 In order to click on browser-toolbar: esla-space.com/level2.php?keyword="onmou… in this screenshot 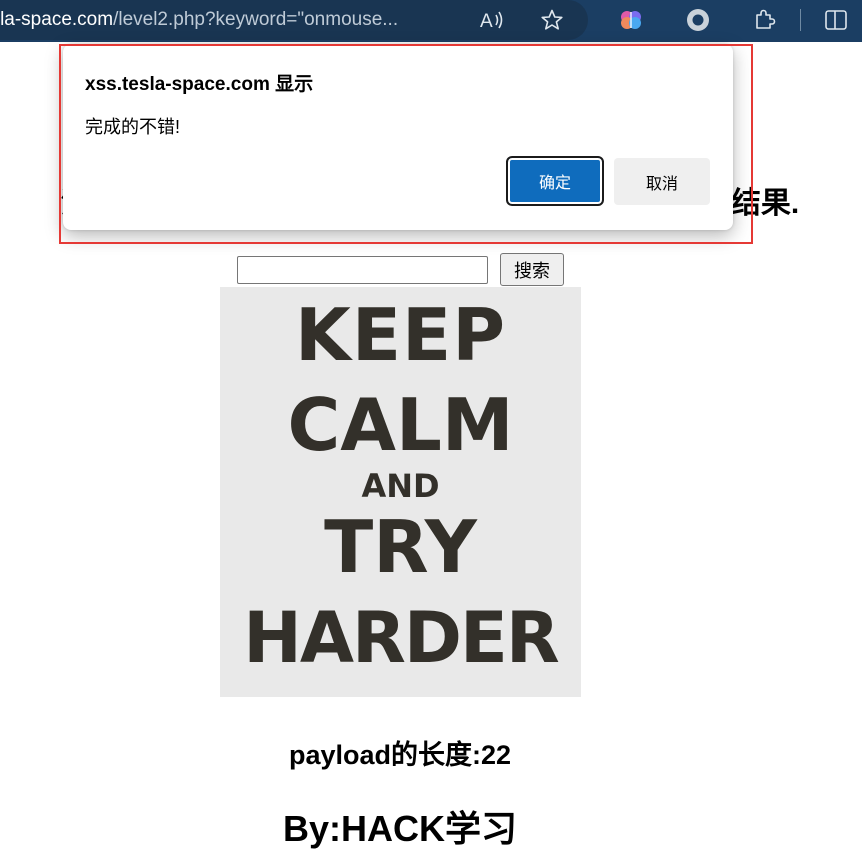, I will do `click(431, 21)`.